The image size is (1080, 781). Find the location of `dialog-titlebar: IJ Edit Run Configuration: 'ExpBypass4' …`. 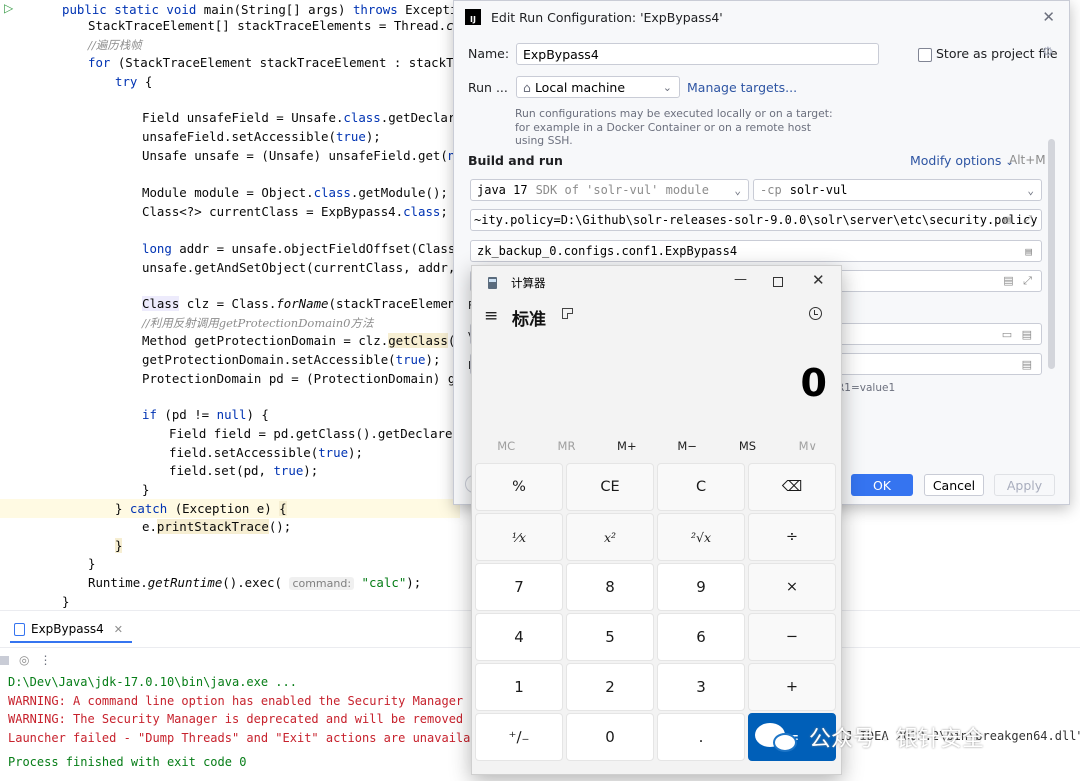

dialog-titlebar: IJ Edit Run Configuration: 'ExpBypass4' … is located at coordinates (761, 17).